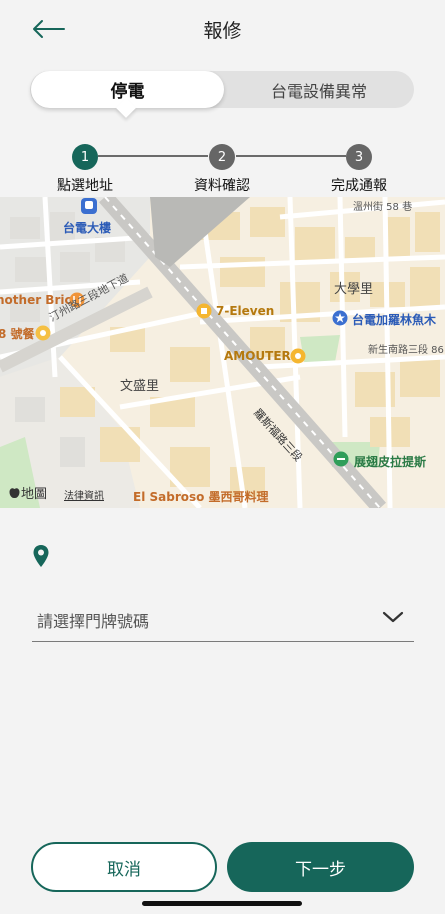 This screenshot has height=914, width=445. What do you see at coordinates (87, 228) in the screenshot?
I see `map-label-taipower-building: 台電大樓` at bounding box center [87, 228].